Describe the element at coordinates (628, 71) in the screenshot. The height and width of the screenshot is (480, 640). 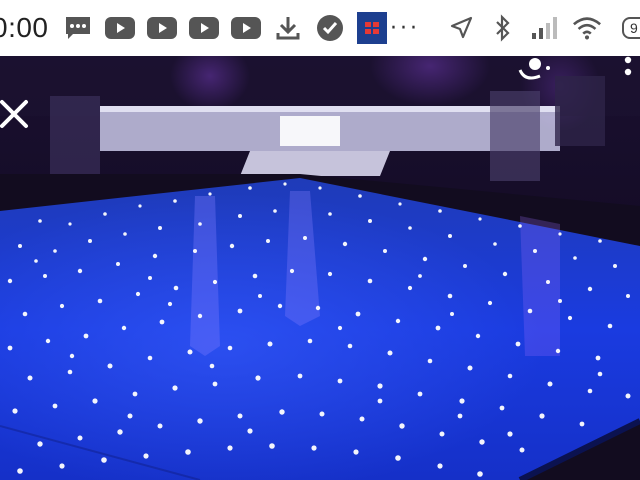
I see `more-vertical-icon` at that location.